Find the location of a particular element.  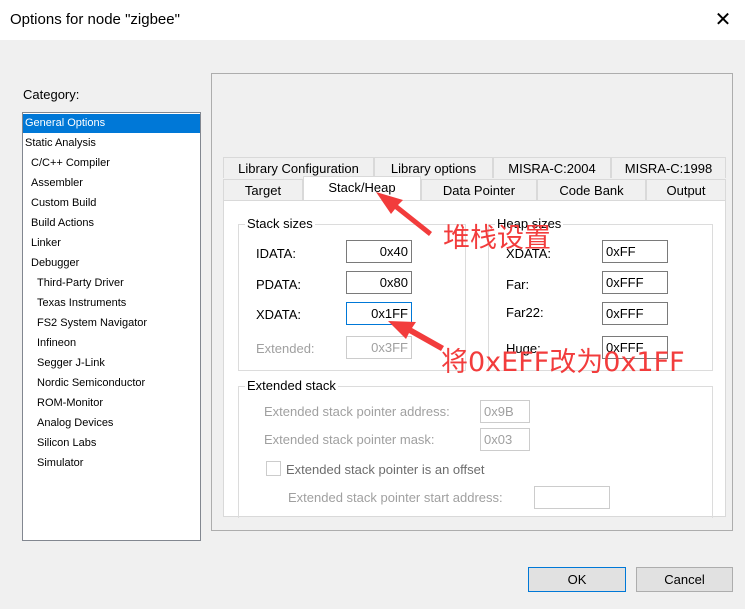

annotation-change-value: 将0xEFF改为0x1FF is located at coordinates (563, 362).